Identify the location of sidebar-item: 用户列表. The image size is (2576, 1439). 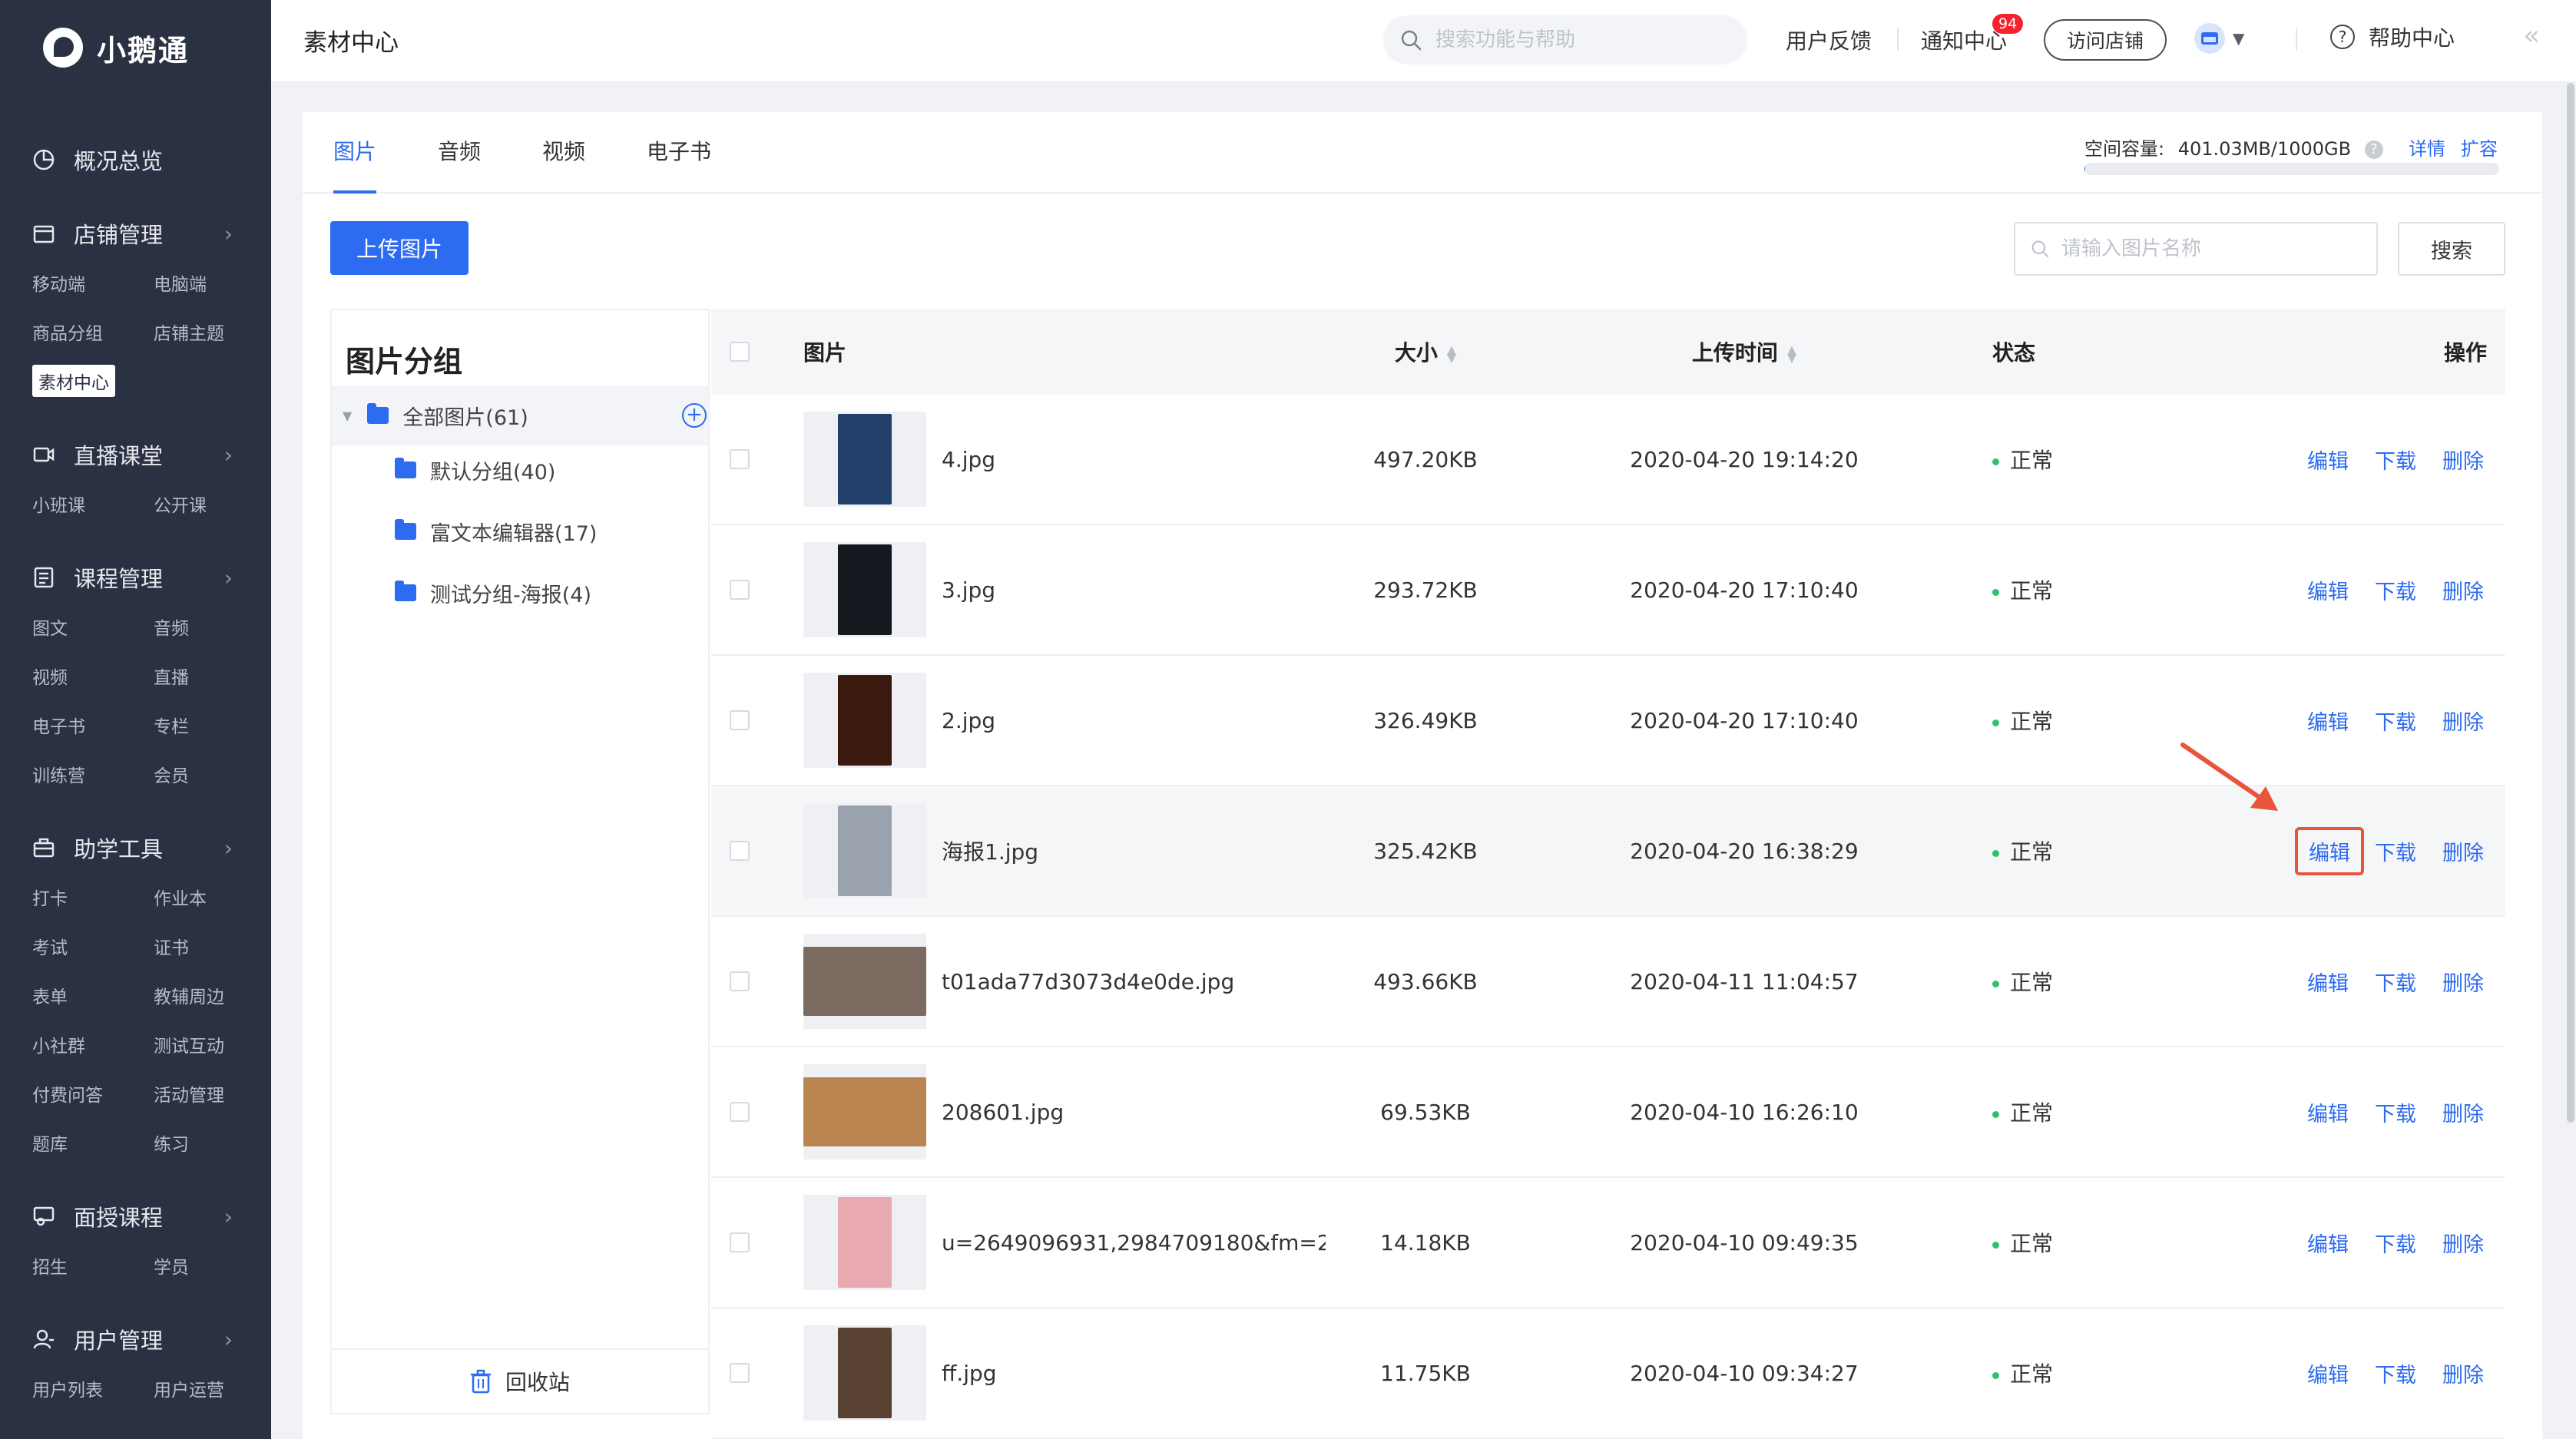
(93, 1388).